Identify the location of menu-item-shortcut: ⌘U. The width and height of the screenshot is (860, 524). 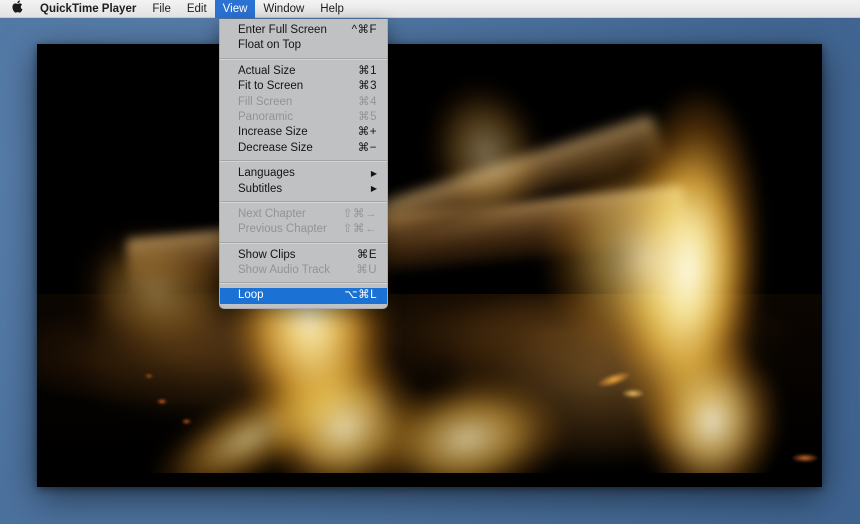
(366, 270).